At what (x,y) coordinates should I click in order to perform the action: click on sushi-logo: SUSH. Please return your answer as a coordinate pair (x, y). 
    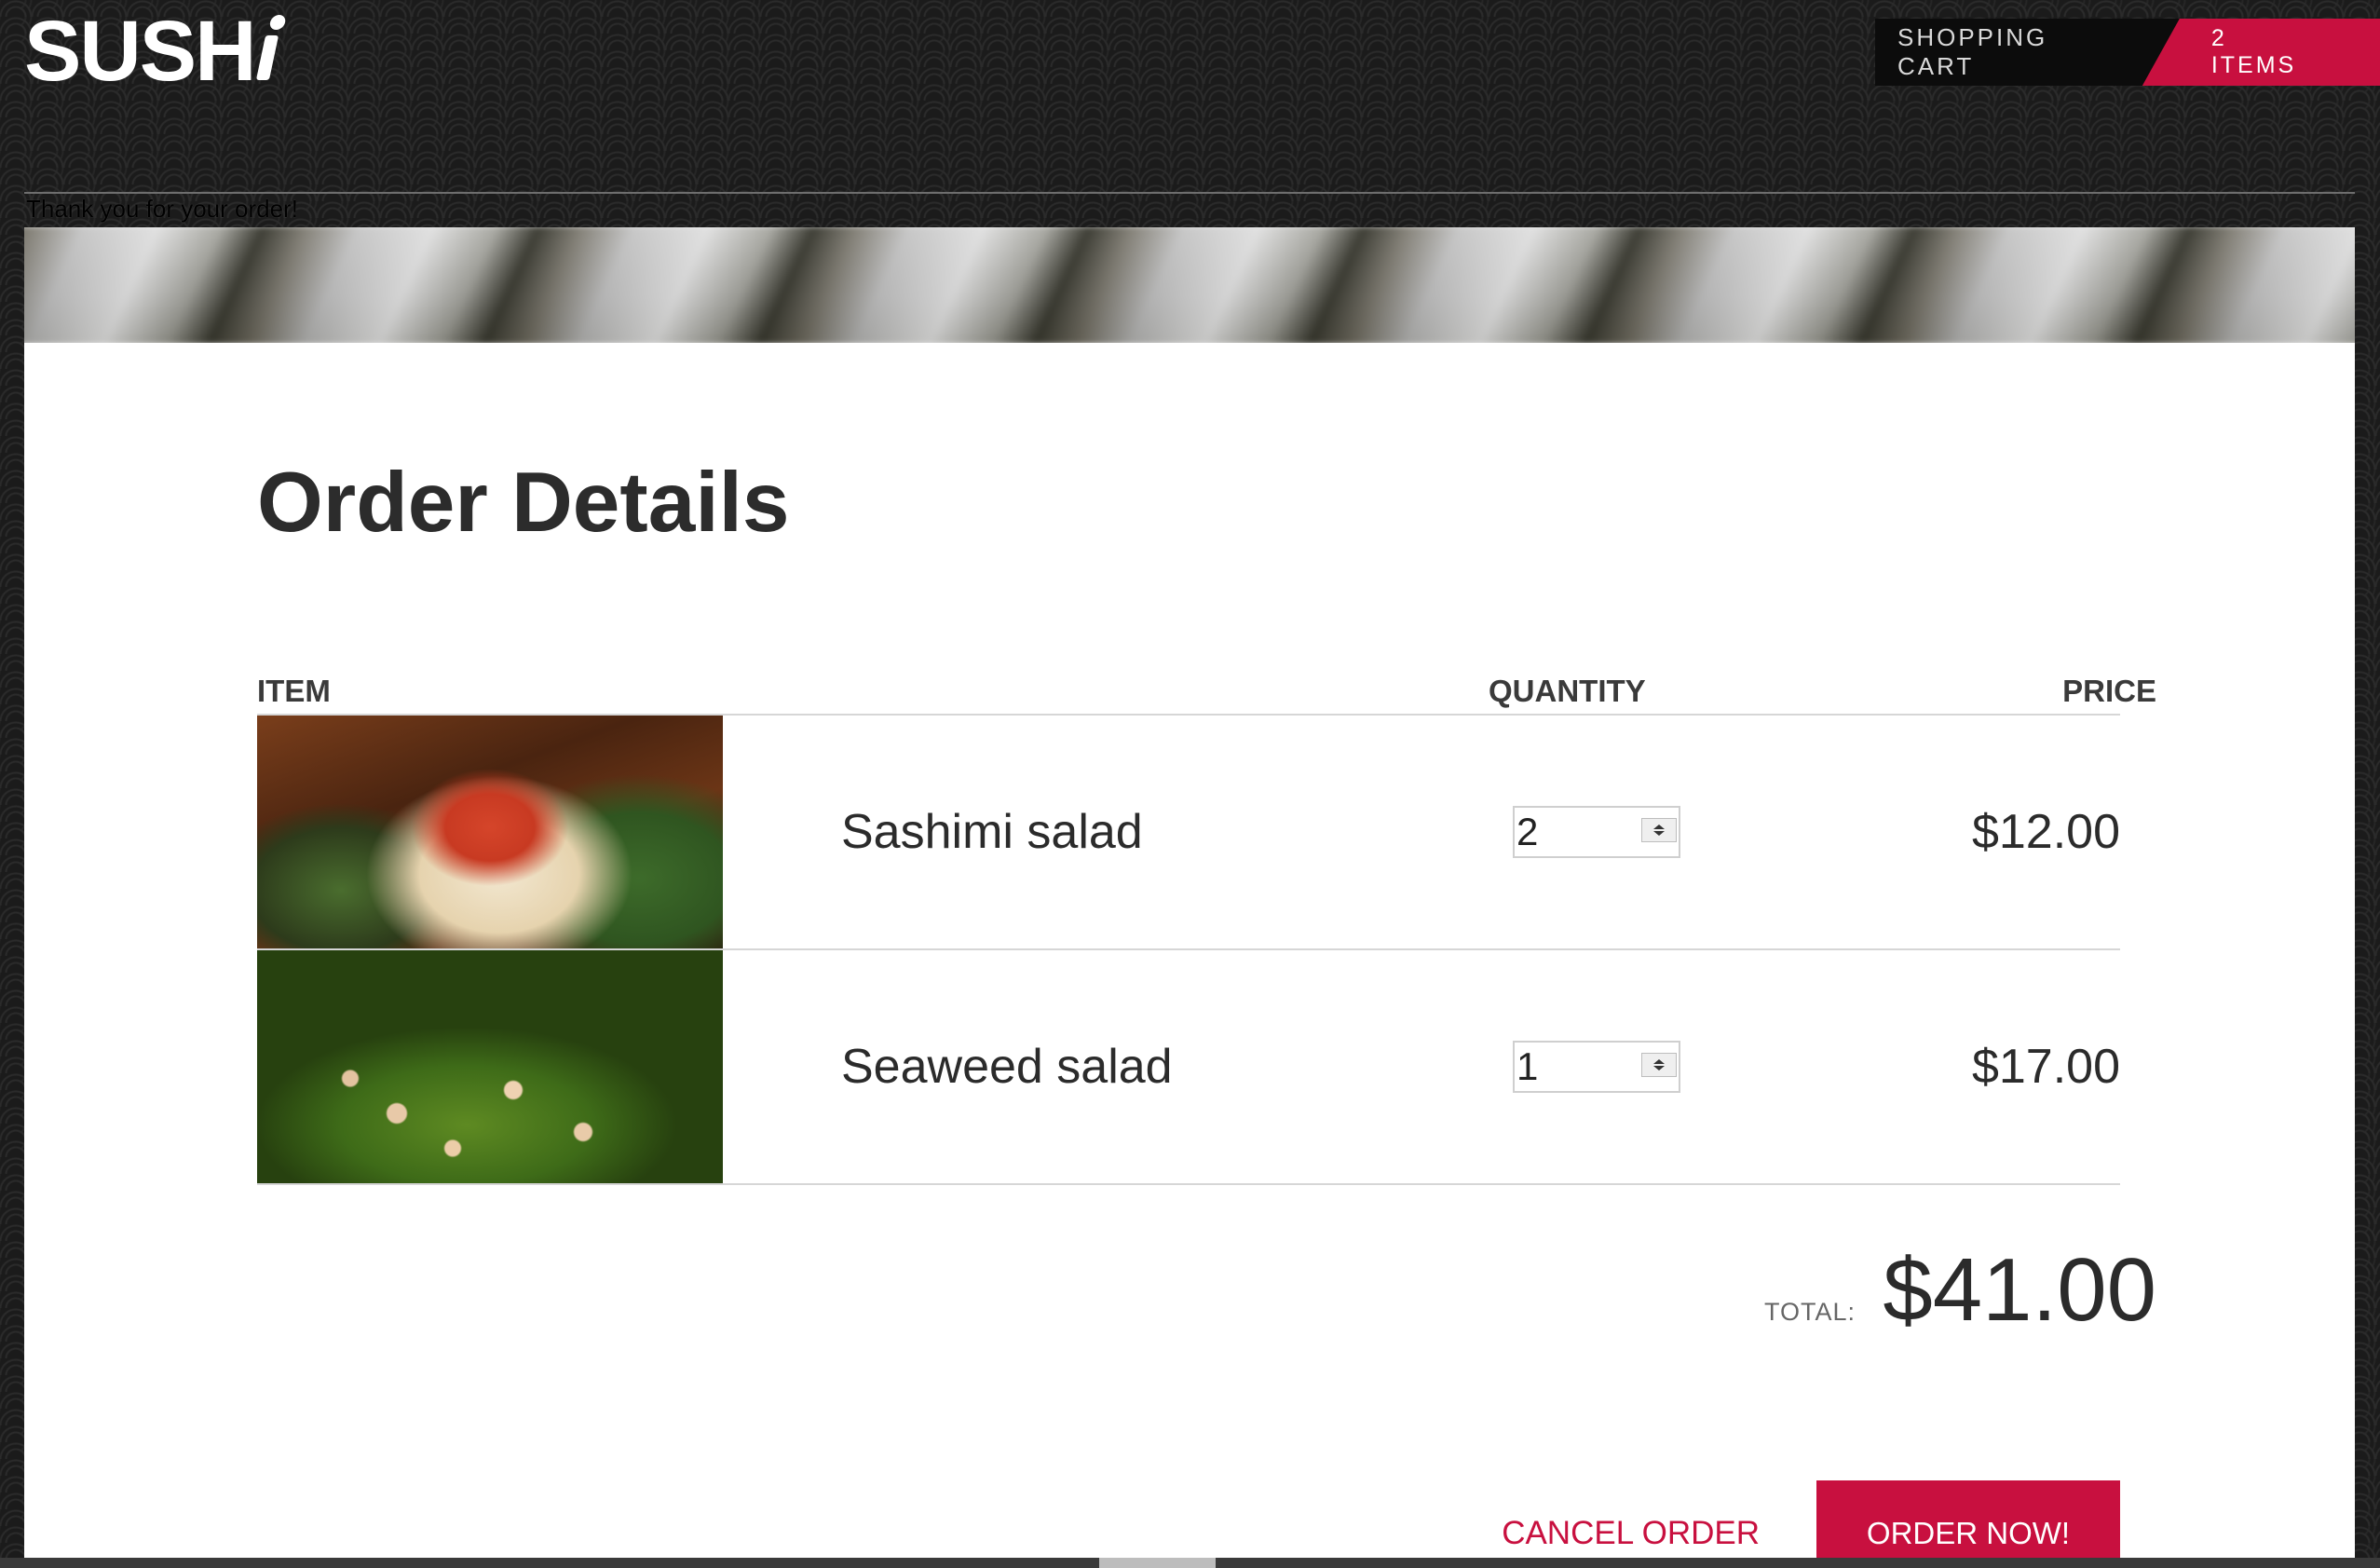
    Looking at the image, I should click on (151, 51).